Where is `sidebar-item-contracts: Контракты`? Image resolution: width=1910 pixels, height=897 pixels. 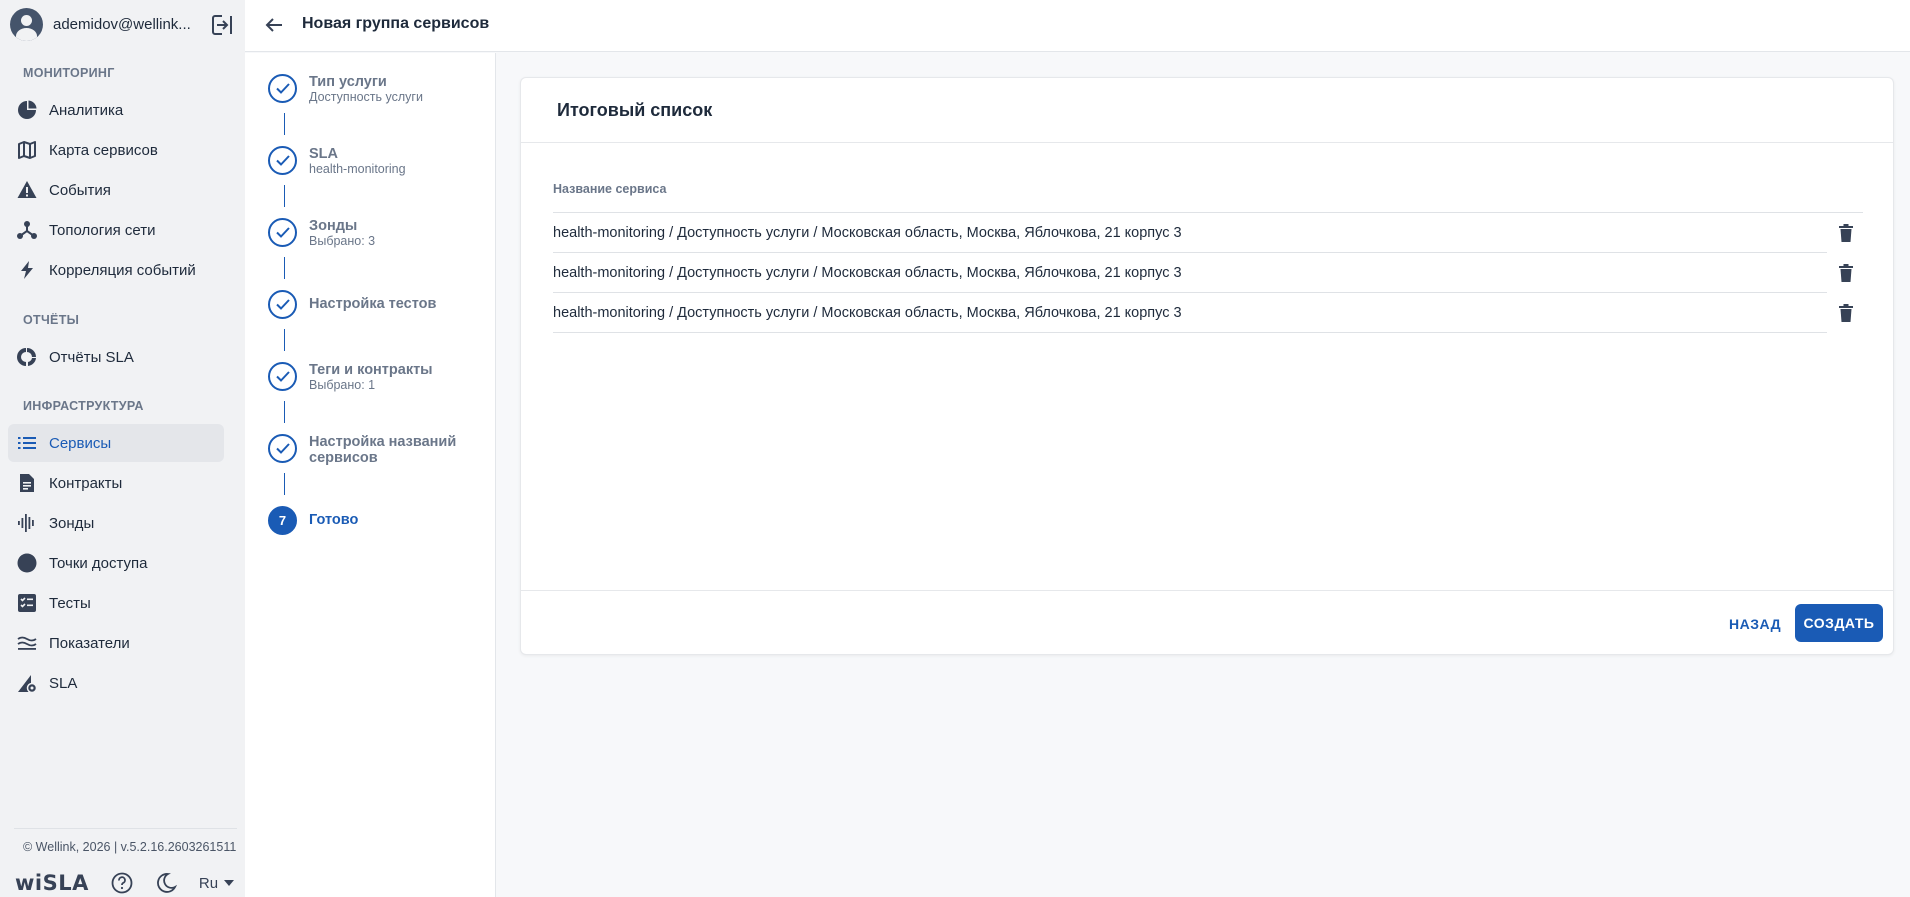
sidebar-item-contracts: Контракты is located at coordinates (116, 483).